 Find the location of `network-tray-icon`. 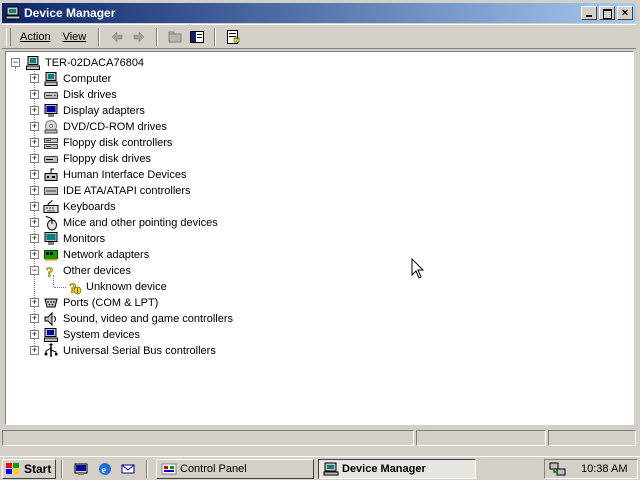

network-tray-icon is located at coordinates (558, 469).